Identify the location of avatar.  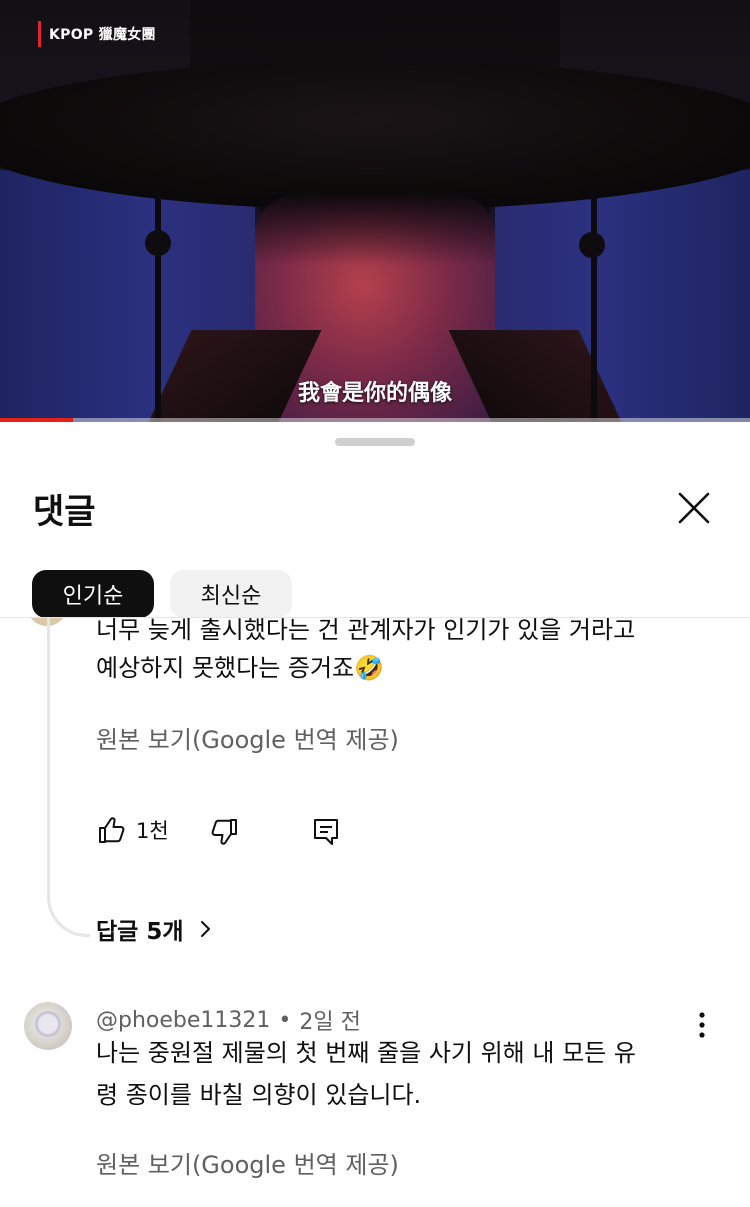
(48, 1026).